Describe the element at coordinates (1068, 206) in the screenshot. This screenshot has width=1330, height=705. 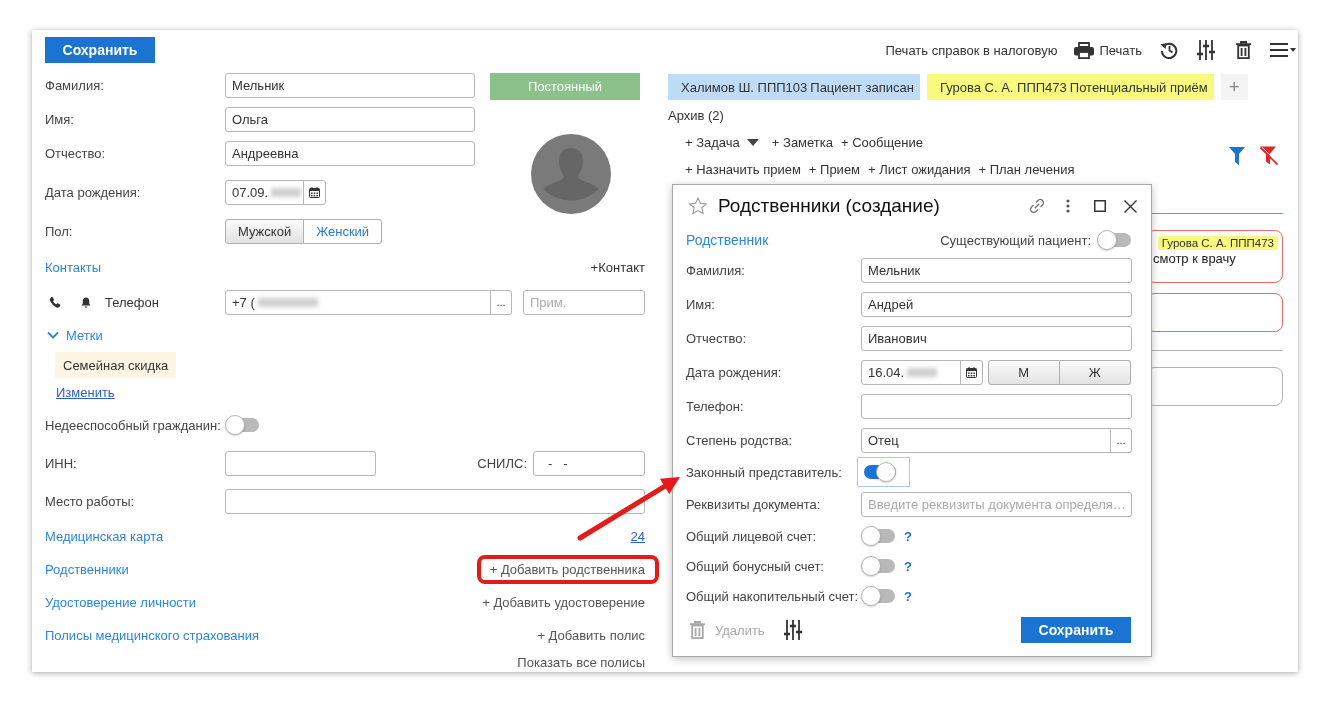
I see `more-icon` at that location.